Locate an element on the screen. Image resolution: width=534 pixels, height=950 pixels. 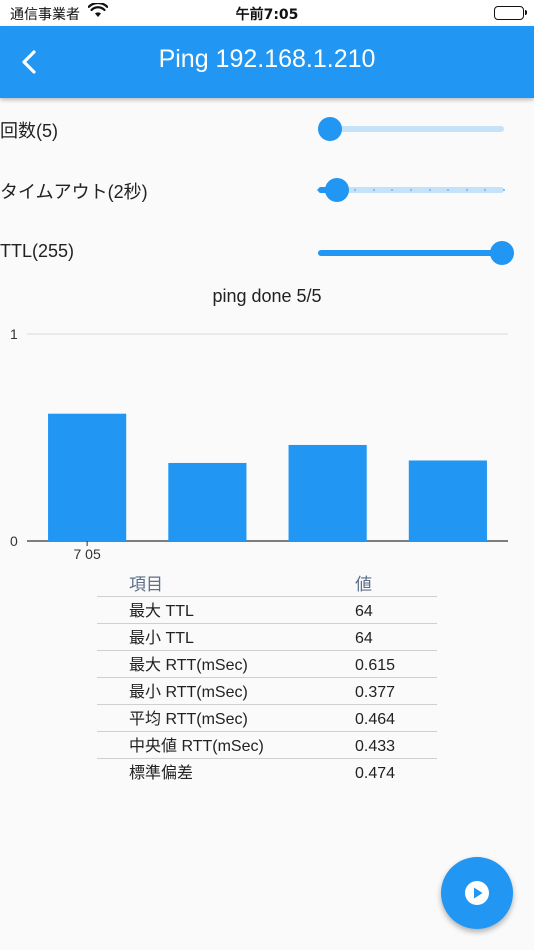
stat-name: 平均 RTT(mSec) is located at coordinates (226, 718).